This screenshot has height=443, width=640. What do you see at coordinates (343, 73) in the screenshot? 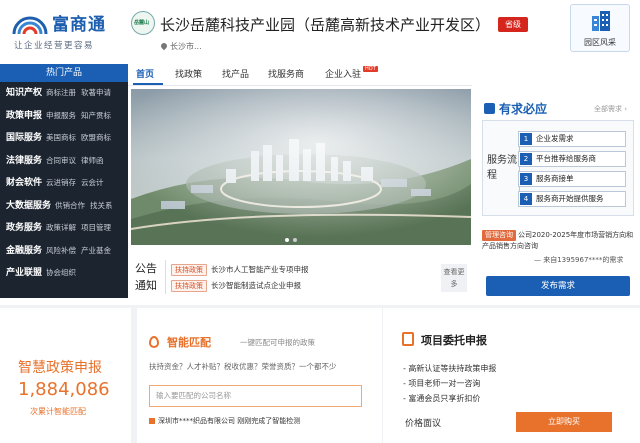
I see `nav-enterprise-join: 企业入驻` at bounding box center [343, 73].